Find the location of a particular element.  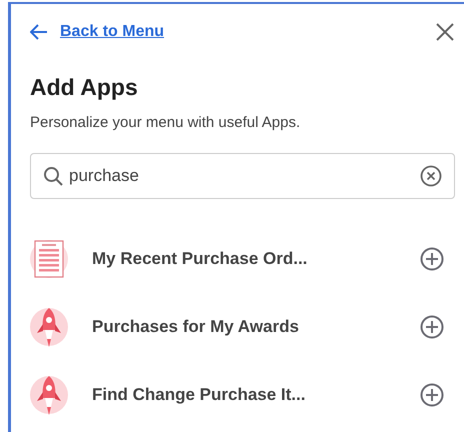

clear-search-button is located at coordinates (431, 176).